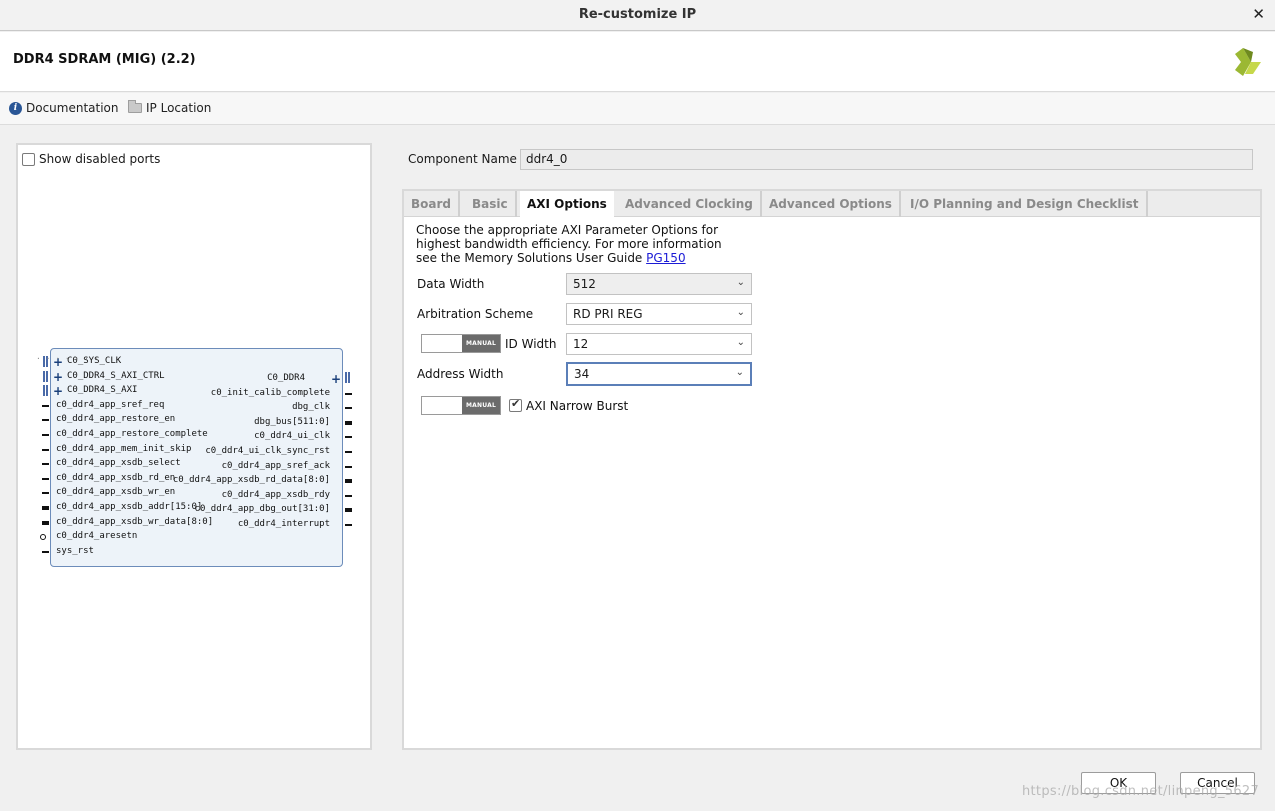 The width and height of the screenshot is (1275, 811). Describe the element at coordinates (659, 314) in the screenshot. I see `arbitration-scheme-select: RD PRI REG ⌄` at that location.